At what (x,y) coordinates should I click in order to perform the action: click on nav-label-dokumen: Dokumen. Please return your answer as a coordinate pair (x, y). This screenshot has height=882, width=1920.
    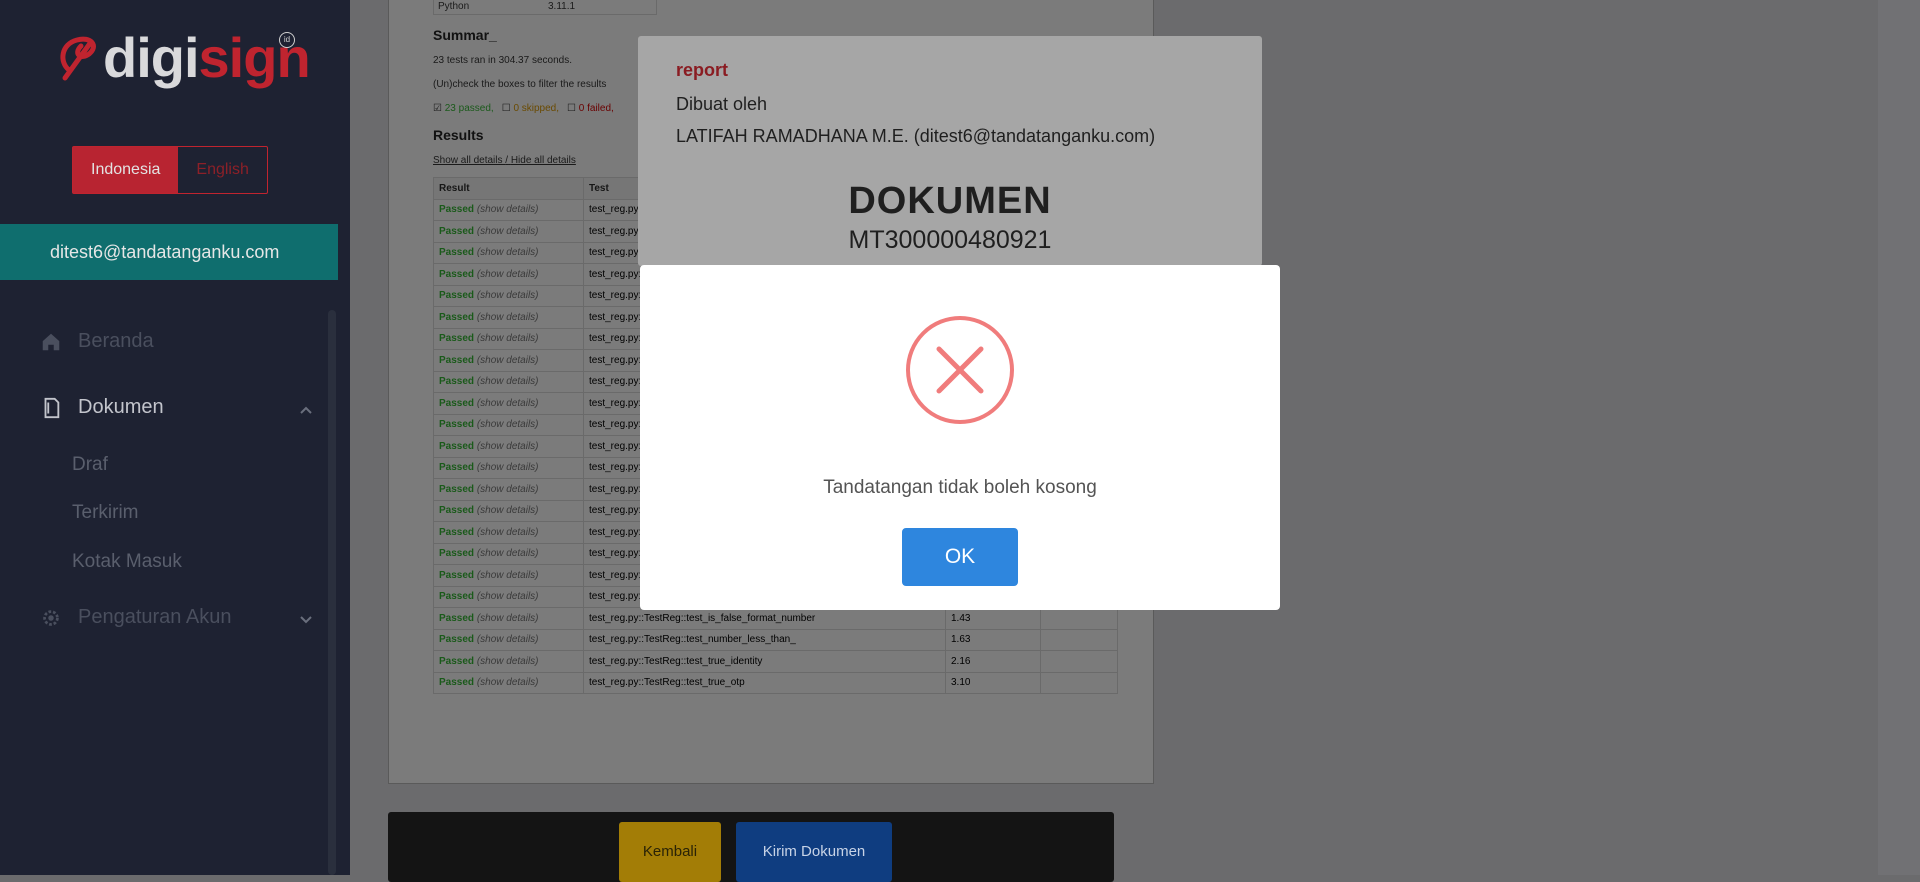
    Looking at the image, I should click on (121, 407).